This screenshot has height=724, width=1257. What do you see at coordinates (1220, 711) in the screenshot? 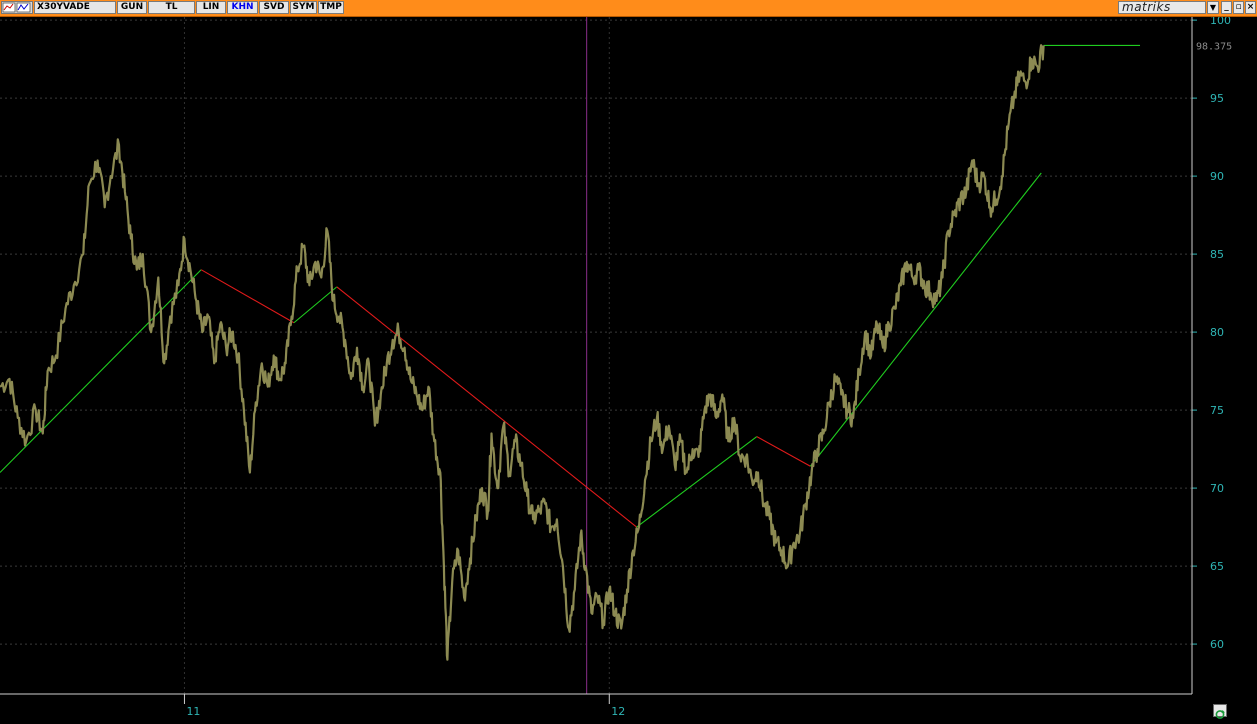
I see `refresh-icon` at bounding box center [1220, 711].